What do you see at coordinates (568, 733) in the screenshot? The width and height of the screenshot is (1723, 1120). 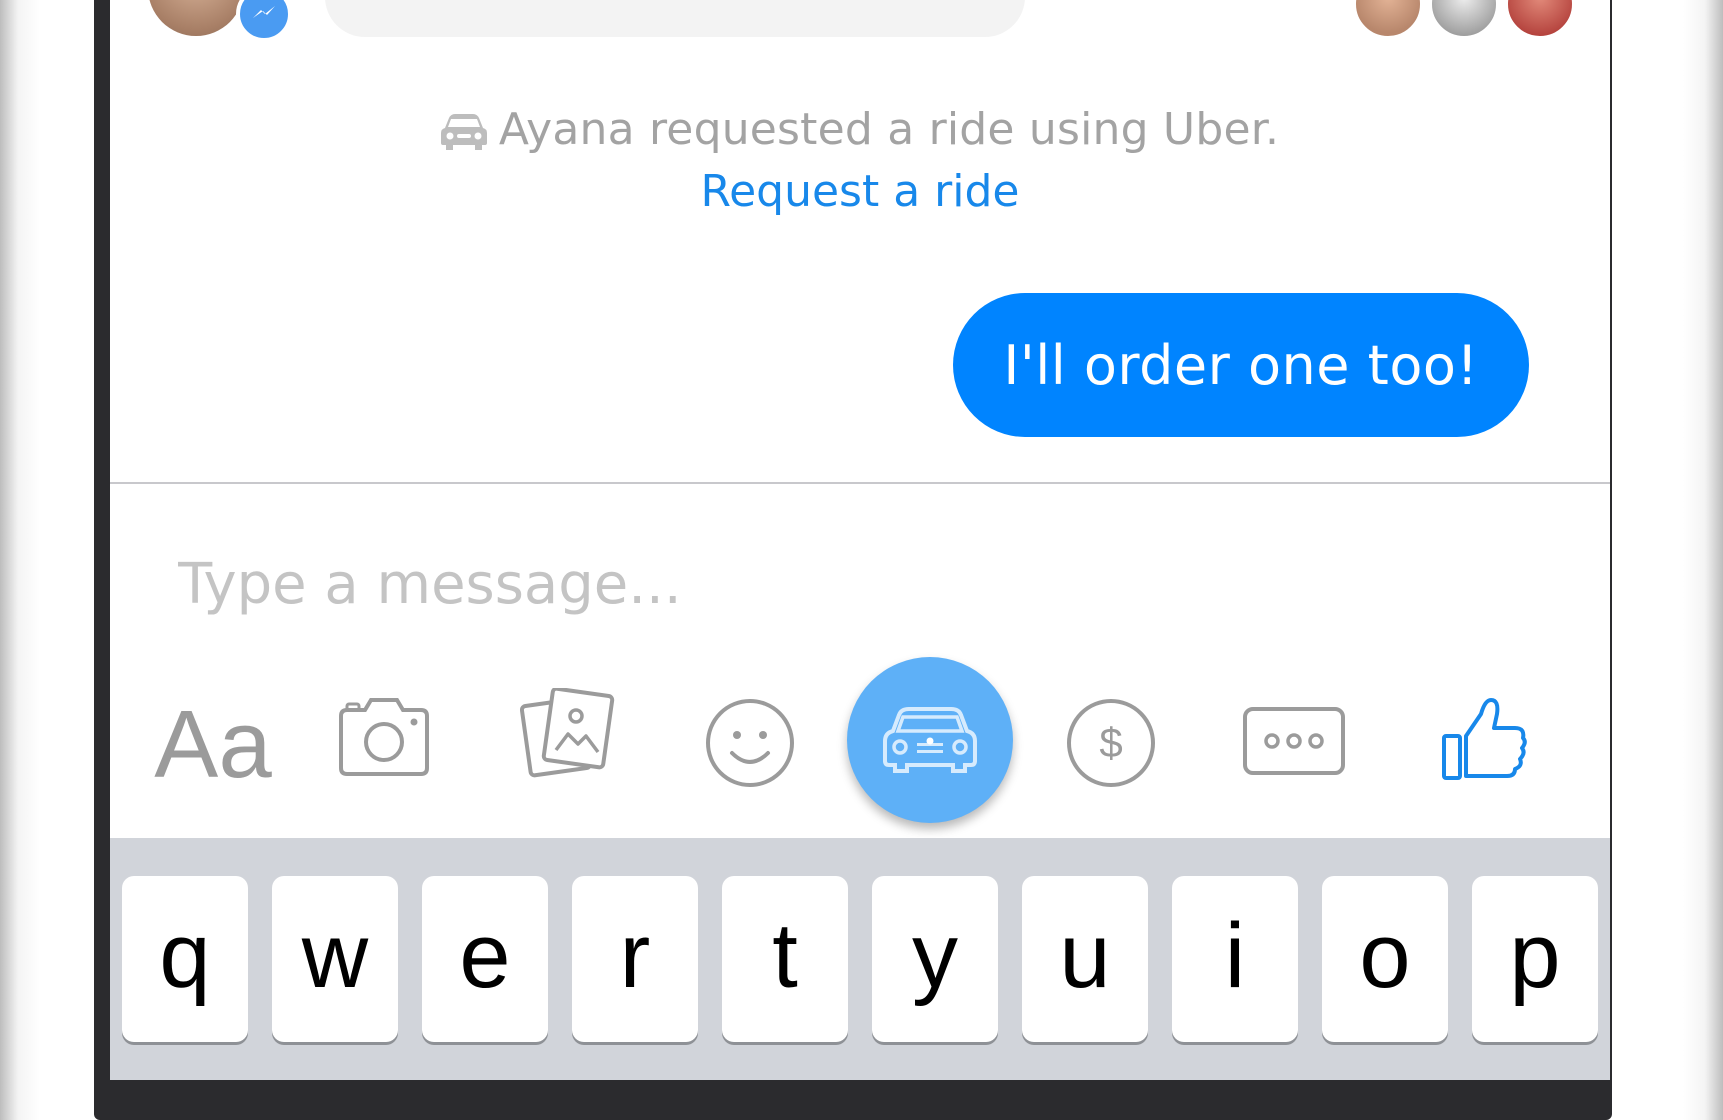 I see `photo-gallery-icon` at bounding box center [568, 733].